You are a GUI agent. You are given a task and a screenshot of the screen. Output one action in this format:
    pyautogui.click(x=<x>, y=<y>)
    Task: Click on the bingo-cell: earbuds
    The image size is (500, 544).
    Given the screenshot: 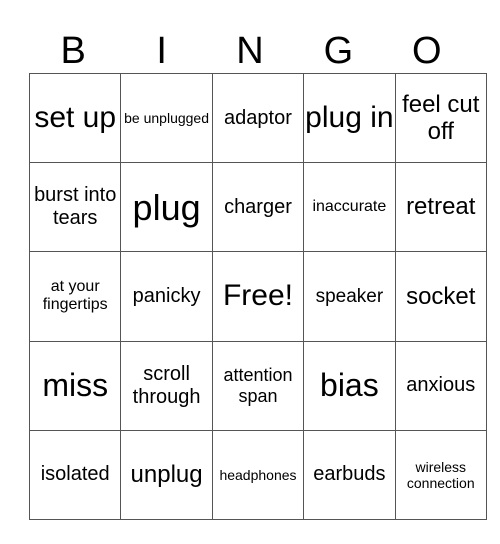 What is the action you would take?
    pyautogui.click(x=349, y=474)
    